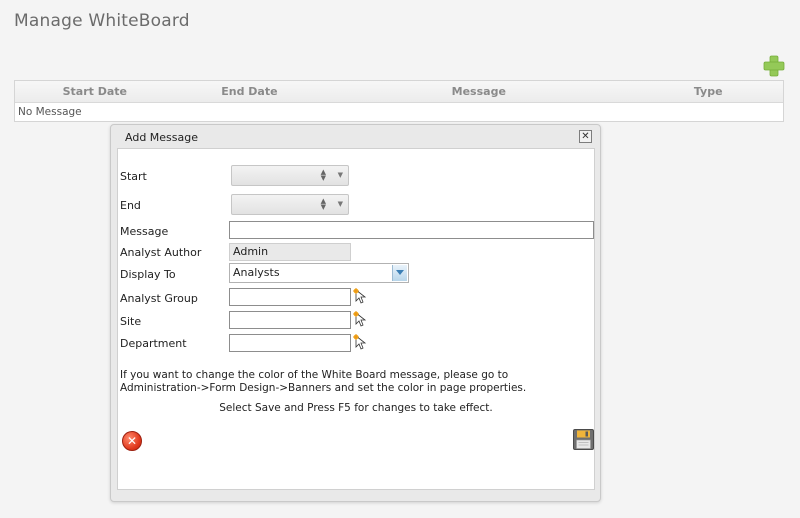  I want to click on message-input, so click(411, 230).